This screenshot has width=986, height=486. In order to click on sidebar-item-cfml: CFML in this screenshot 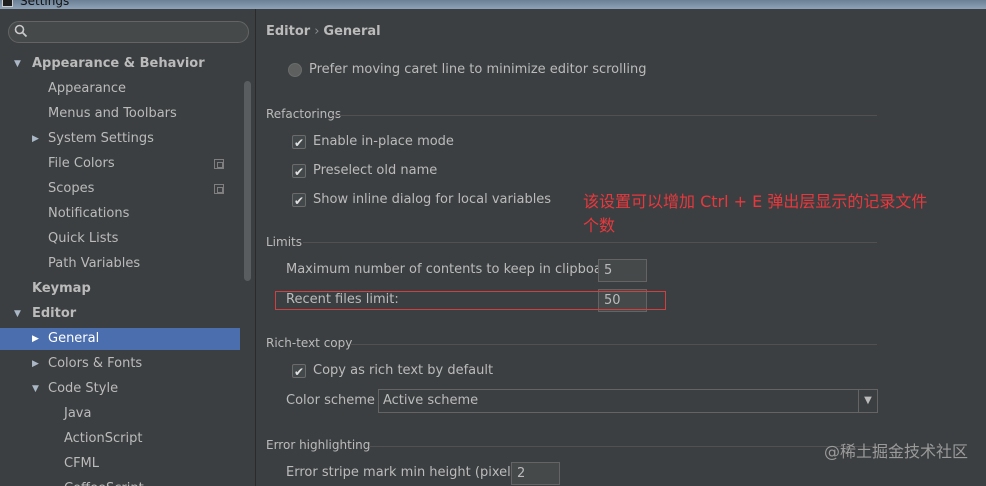, I will do `click(120, 464)`.